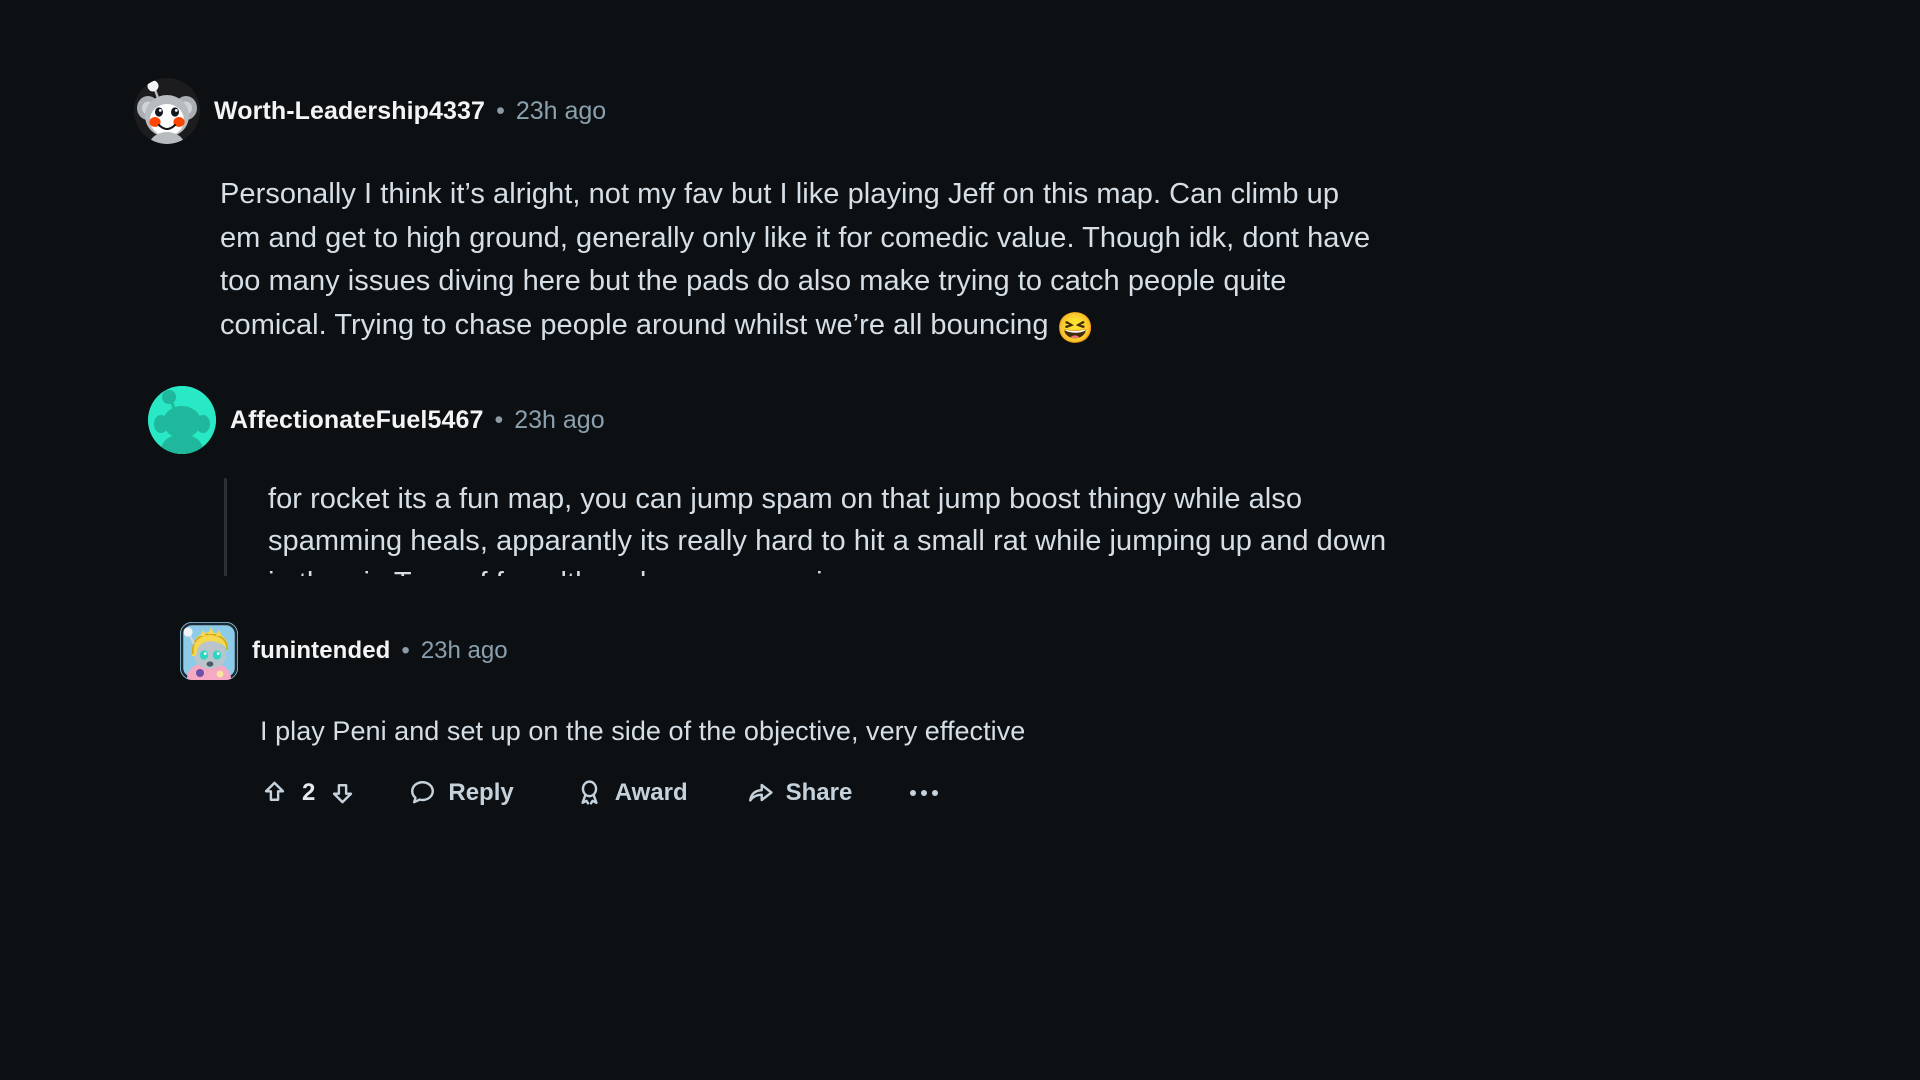  Describe the element at coordinates (167, 111) in the screenshot. I see `snoo-koala-avatar` at that location.